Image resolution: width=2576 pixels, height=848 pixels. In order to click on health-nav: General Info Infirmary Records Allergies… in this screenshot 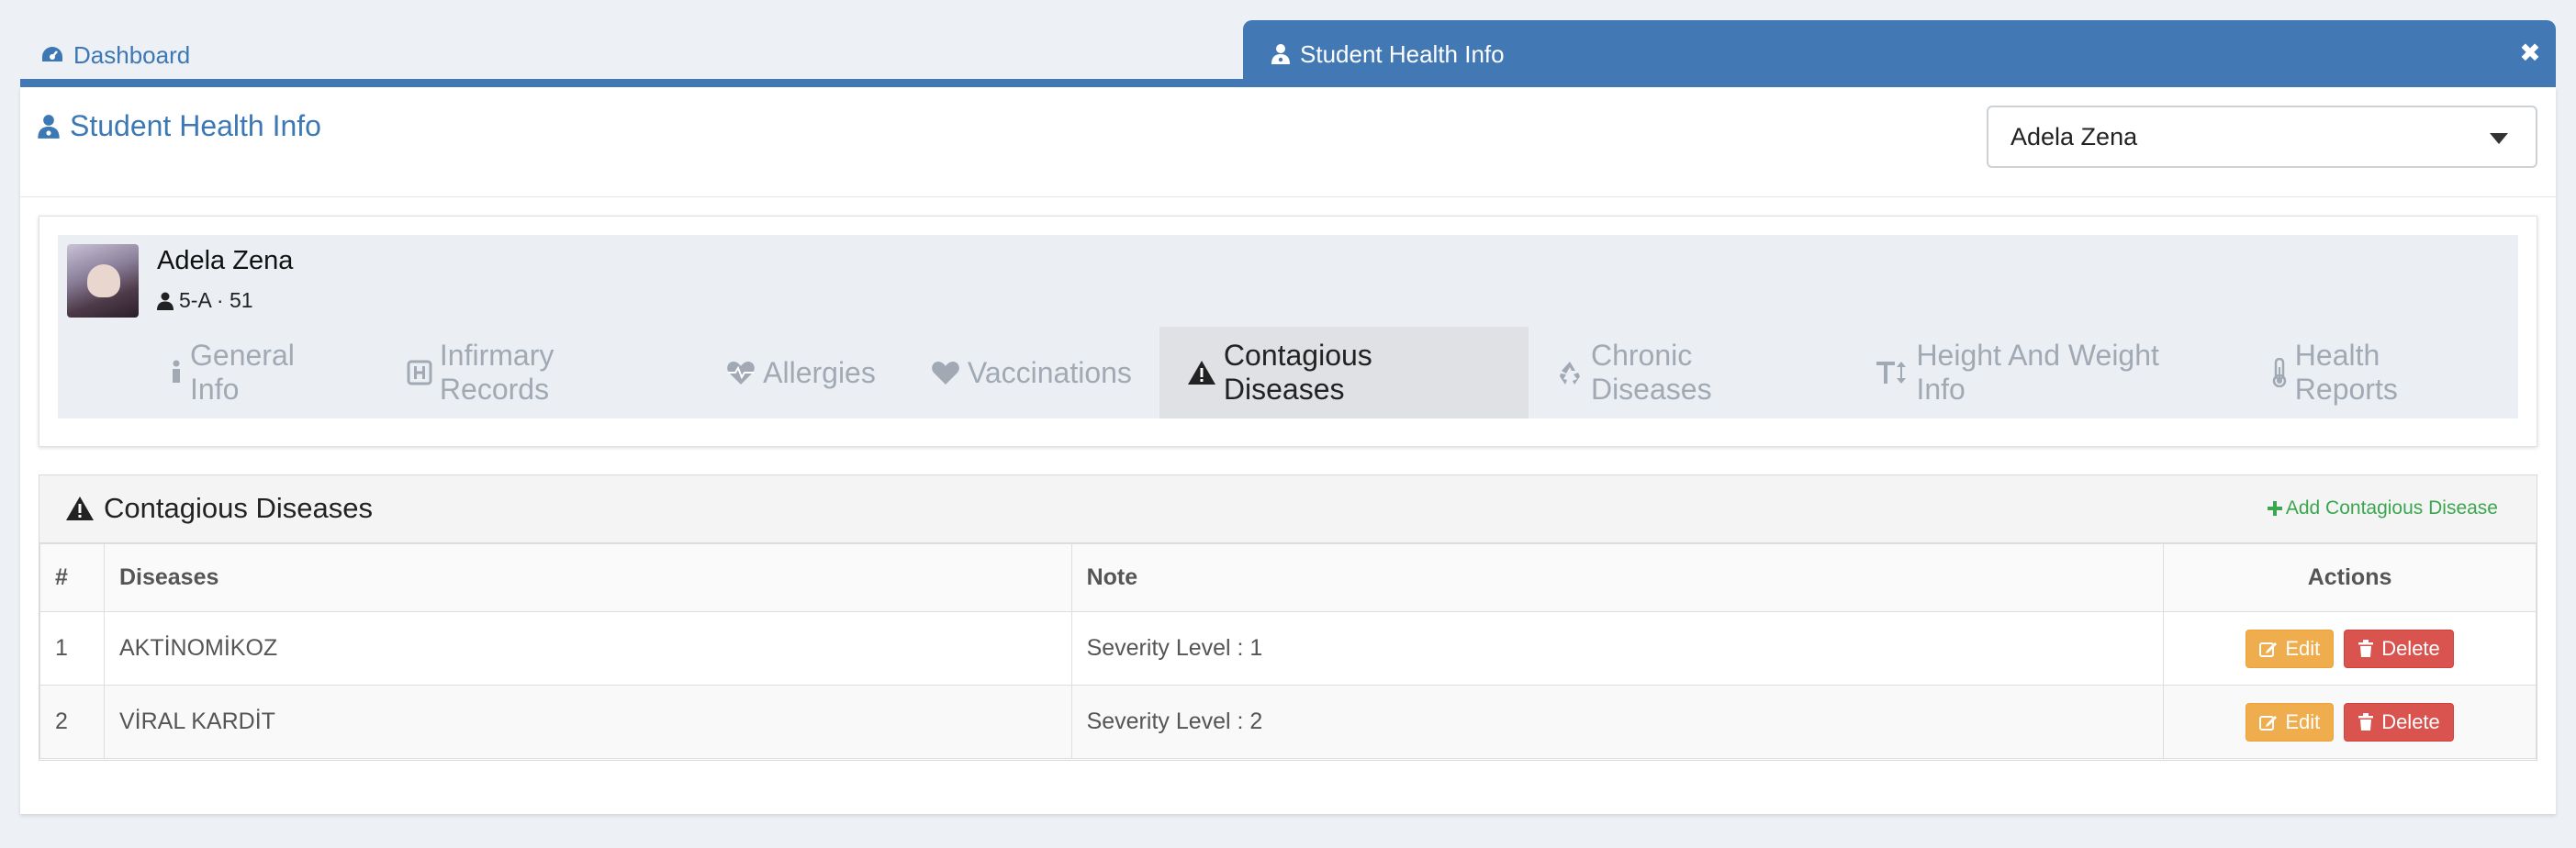, I will do `click(1330, 372)`.